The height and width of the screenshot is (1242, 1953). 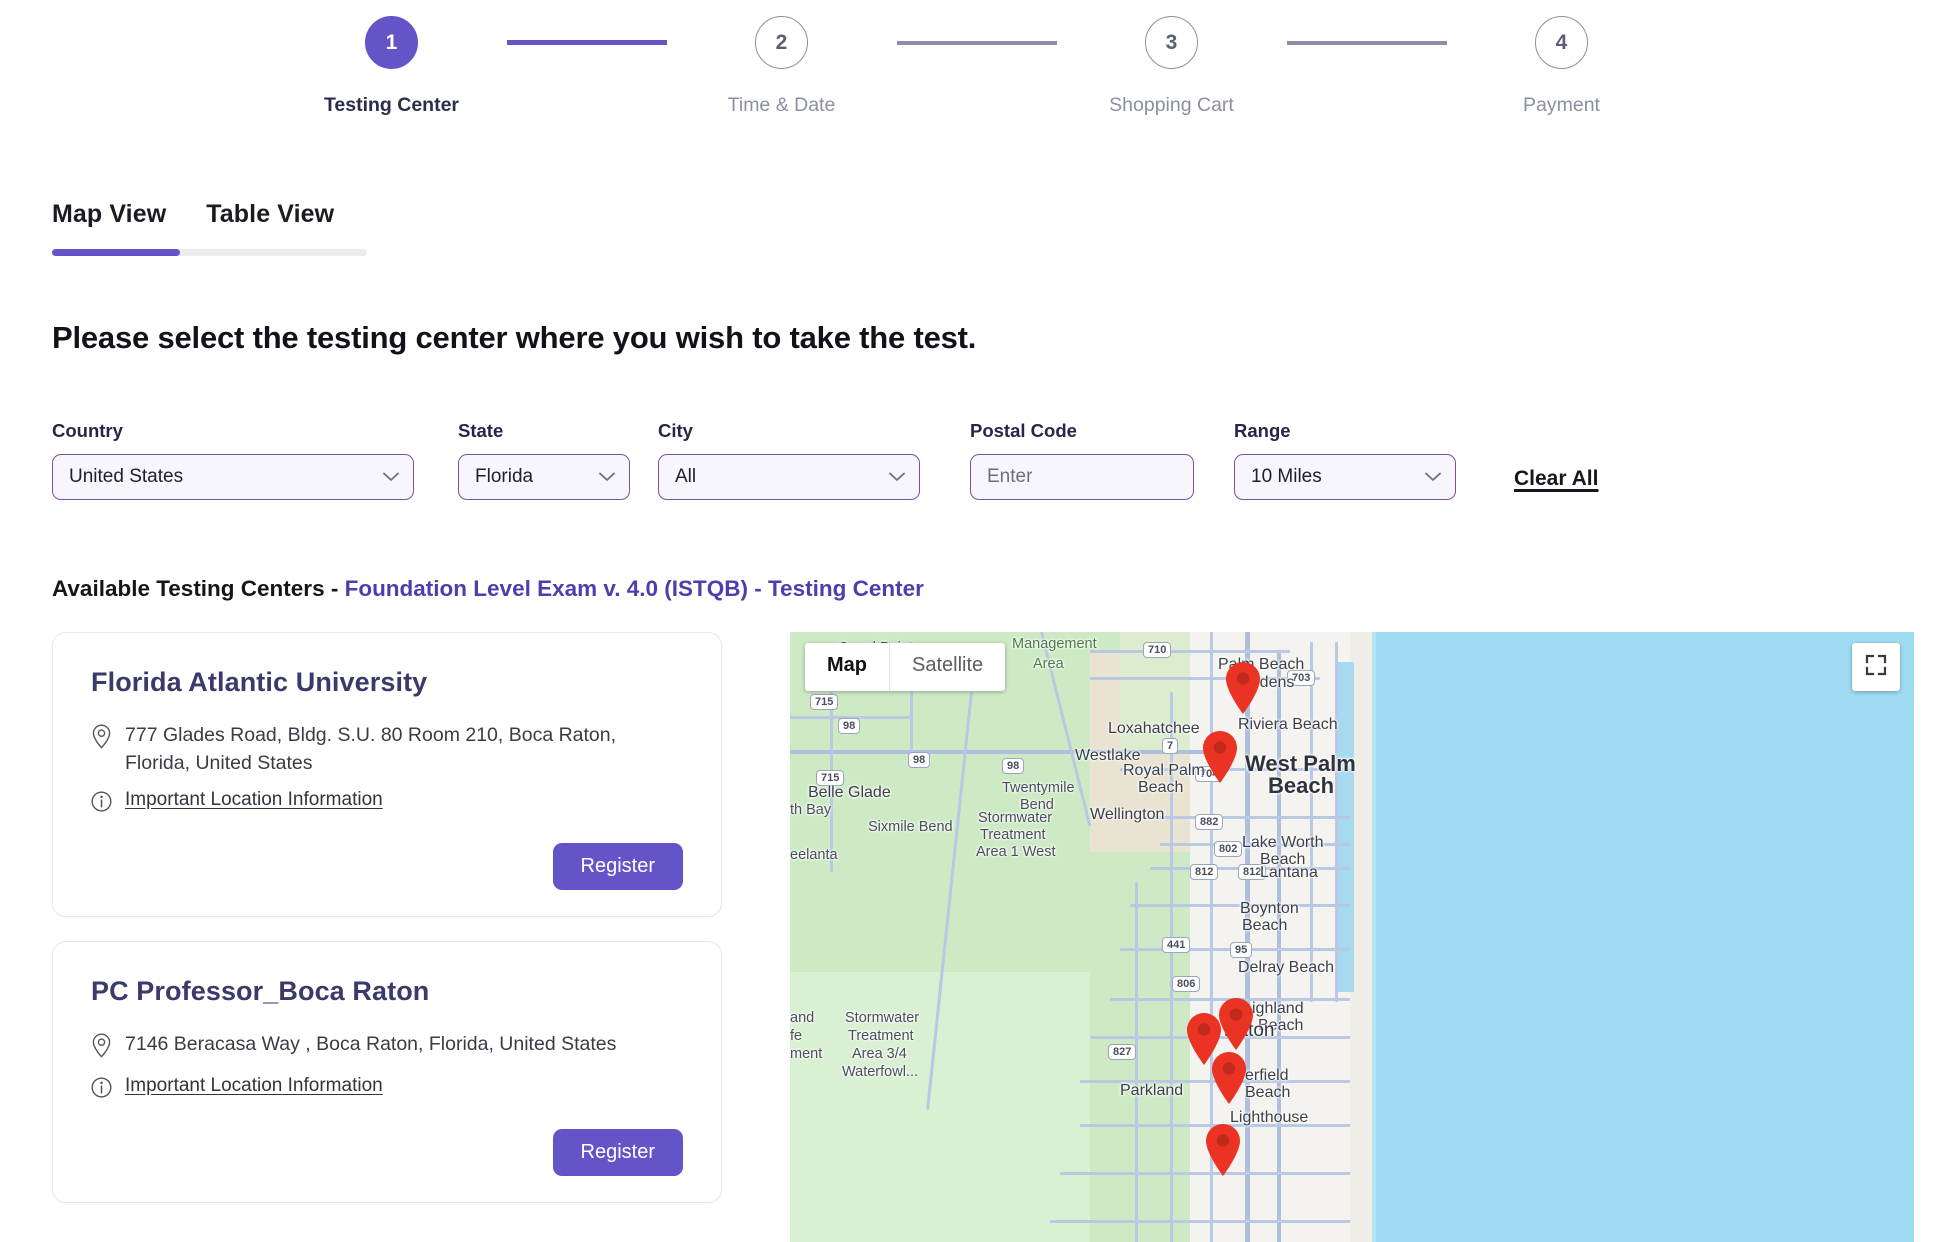 What do you see at coordinates (1561, 42) in the screenshot?
I see `step-4-circle: 4` at bounding box center [1561, 42].